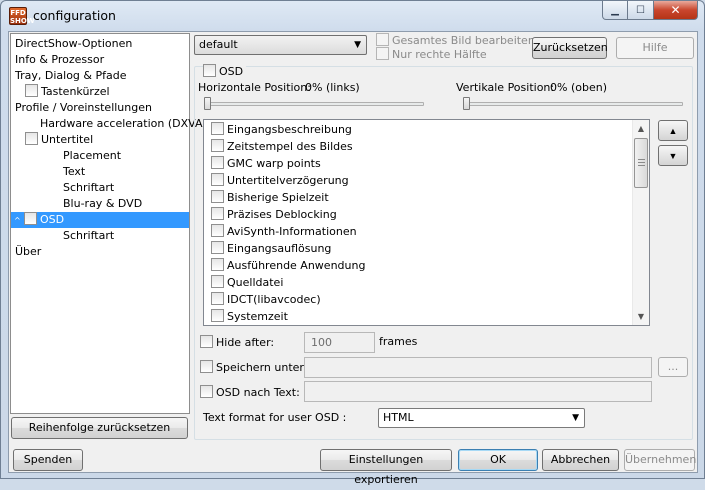  What do you see at coordinates (31, 138) in the screenshot?
I see `subtitles-checkbox` at bounding box center [31, 138].